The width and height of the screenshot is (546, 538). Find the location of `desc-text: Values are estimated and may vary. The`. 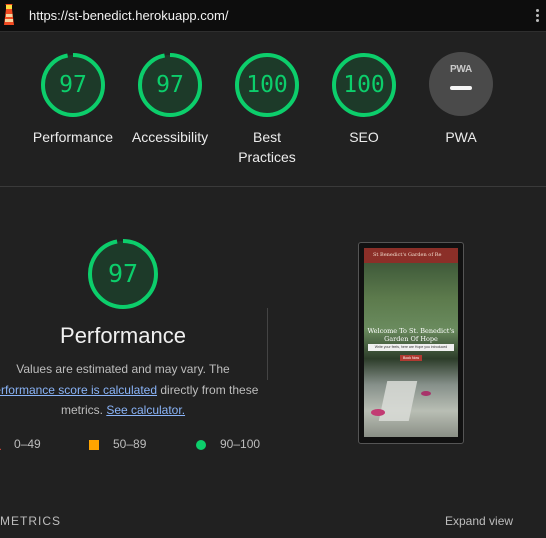

desc-text: Values are estimated and may vary. The is located at coordinates (123, 369).